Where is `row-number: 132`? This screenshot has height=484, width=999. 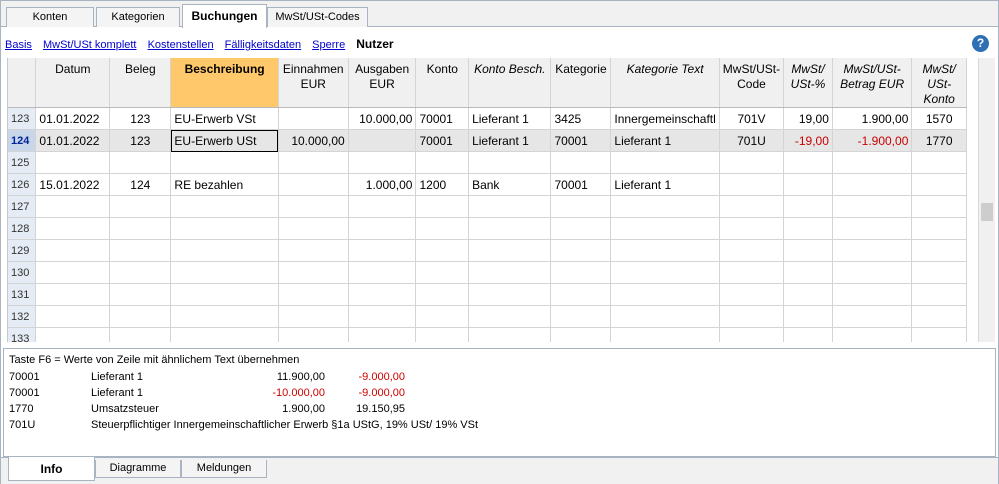 row-number: 132 is located at coordinates (22, 316).